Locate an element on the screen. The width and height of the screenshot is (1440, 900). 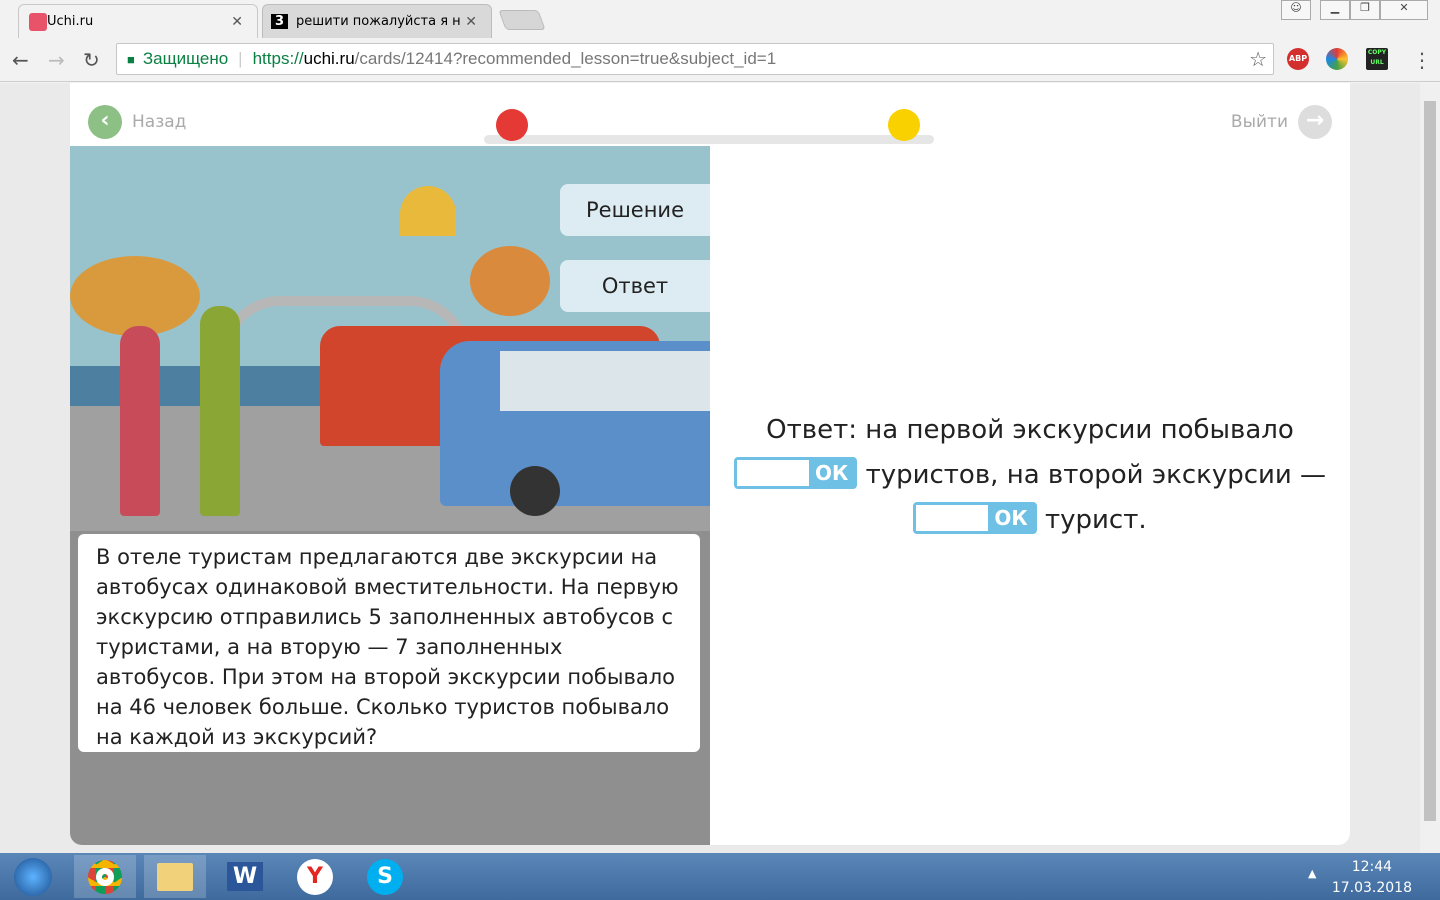
new-tab-button is located at coordinates (522, 20).